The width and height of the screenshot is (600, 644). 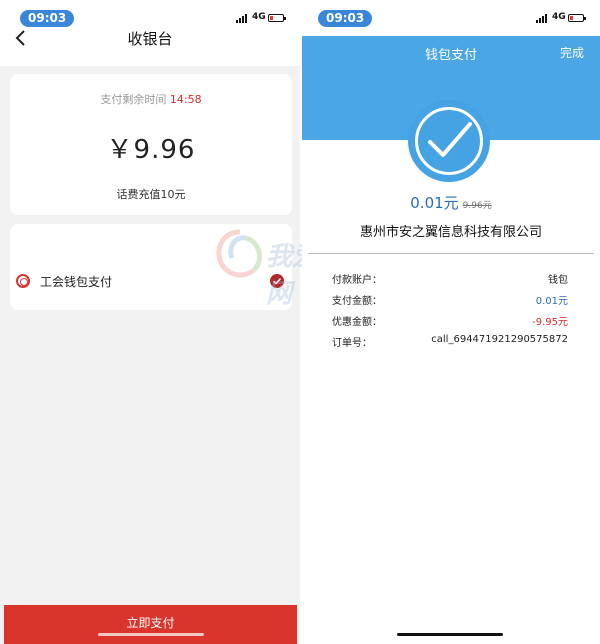 I want to click on countdown: 支付剩余时间 14:58, so click(x=151, y=99).